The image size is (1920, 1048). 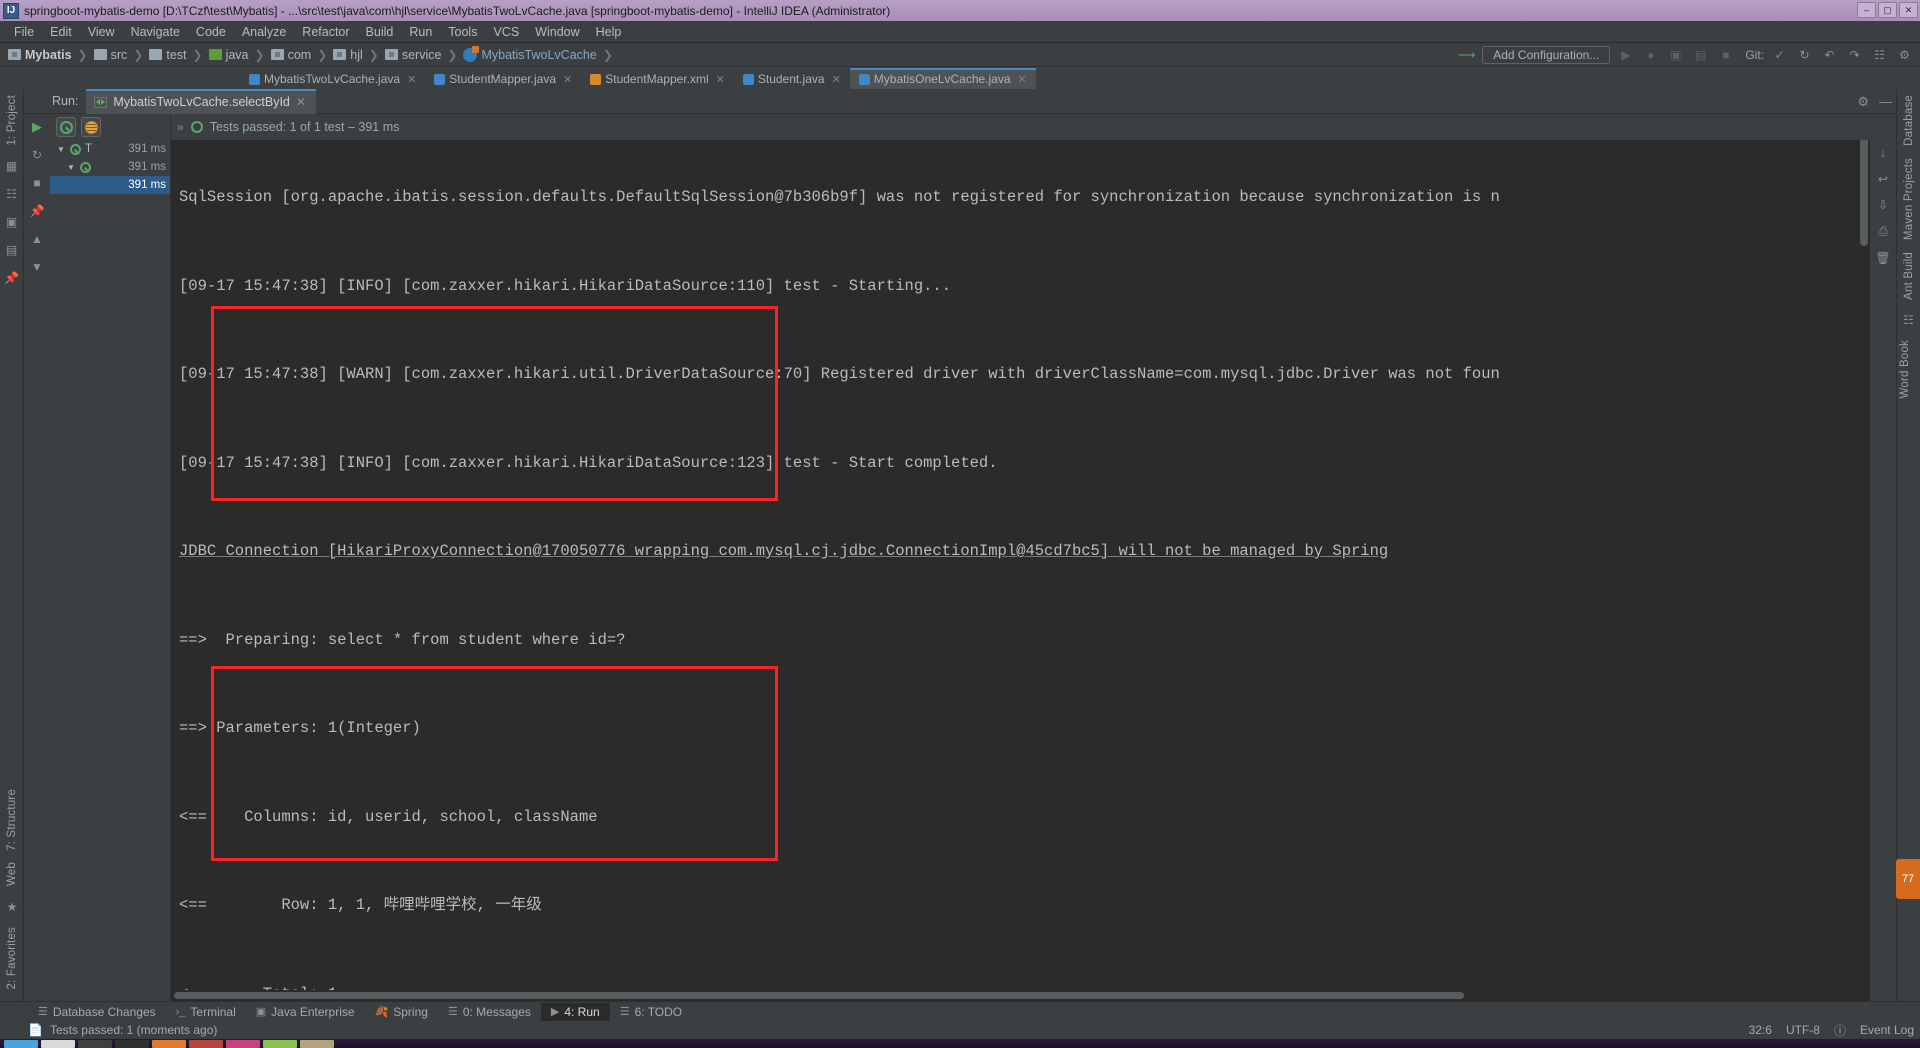 I want to click on menu-tools: Tools, so click(x=462, y=32).